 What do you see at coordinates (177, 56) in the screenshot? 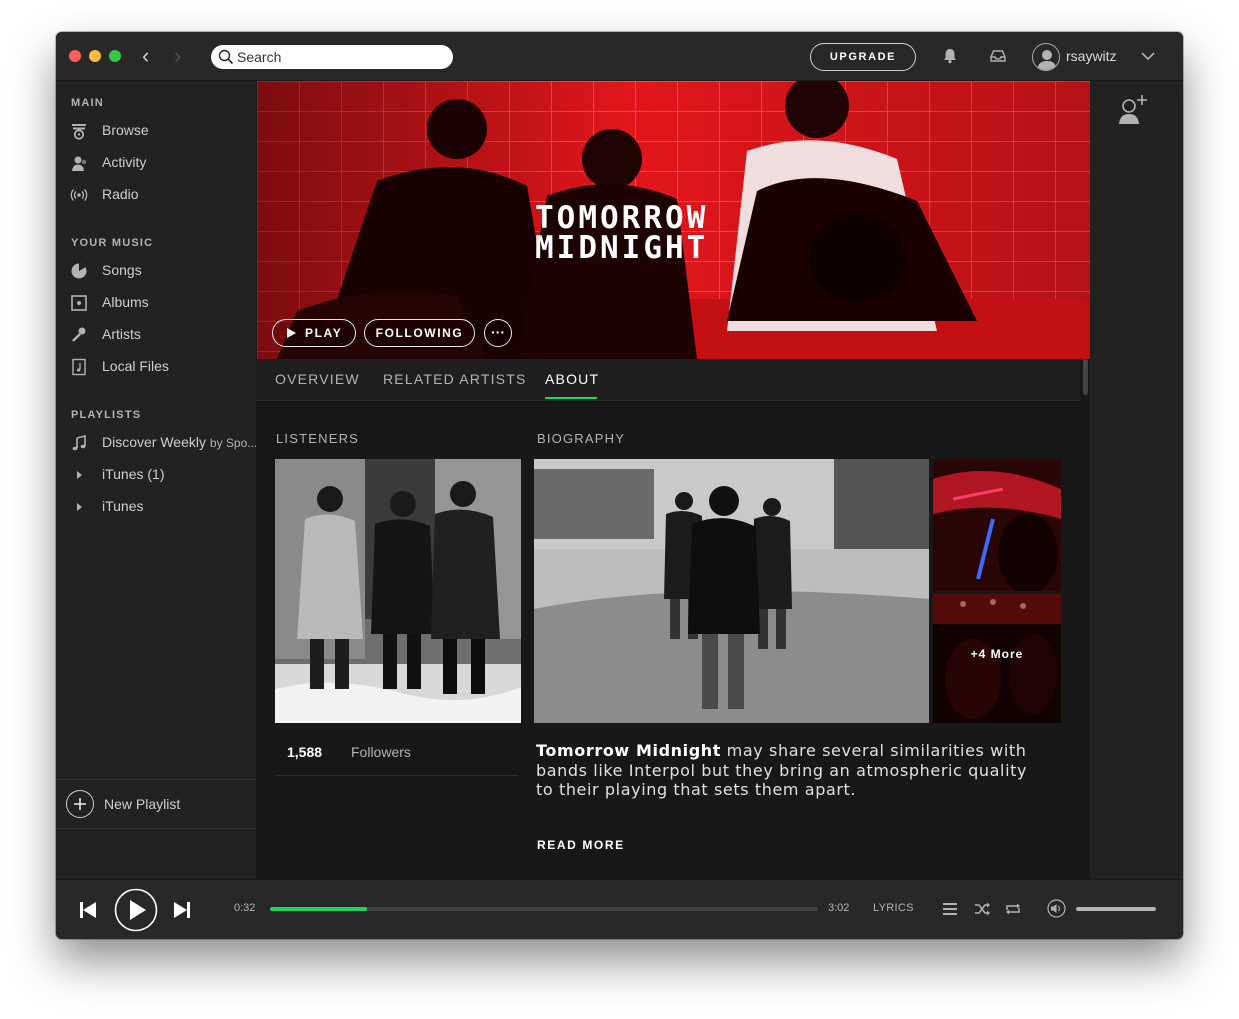
I see `forward-arrow-icon: ›` at bounding box center [177, 56].